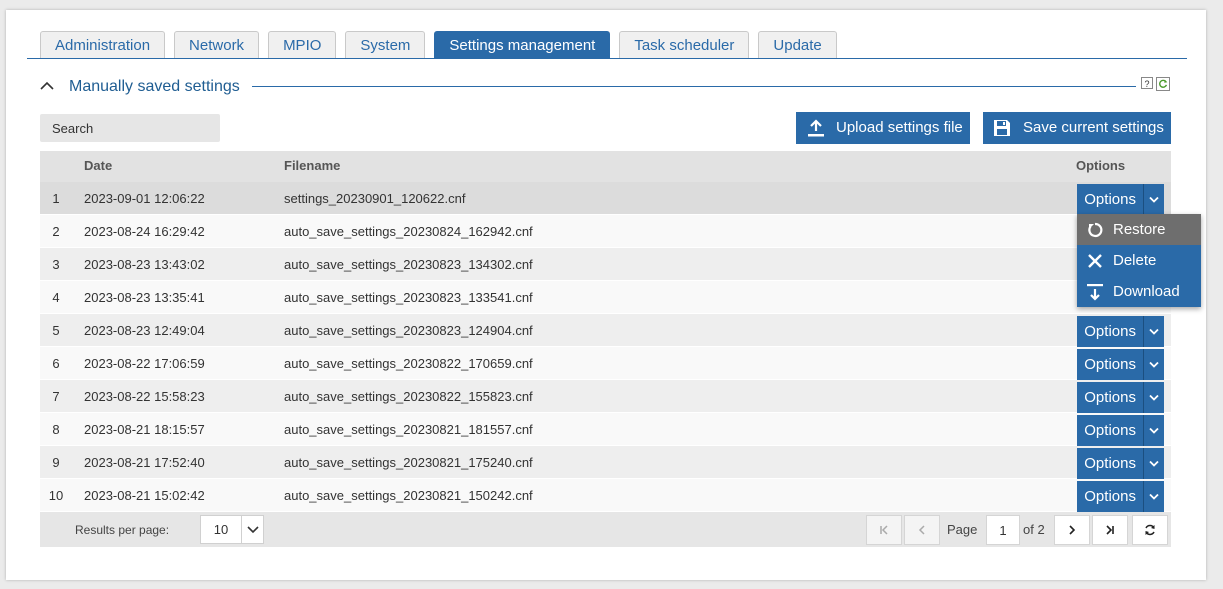  I want to click on menu-item-download: Download, so click(1139, 291).